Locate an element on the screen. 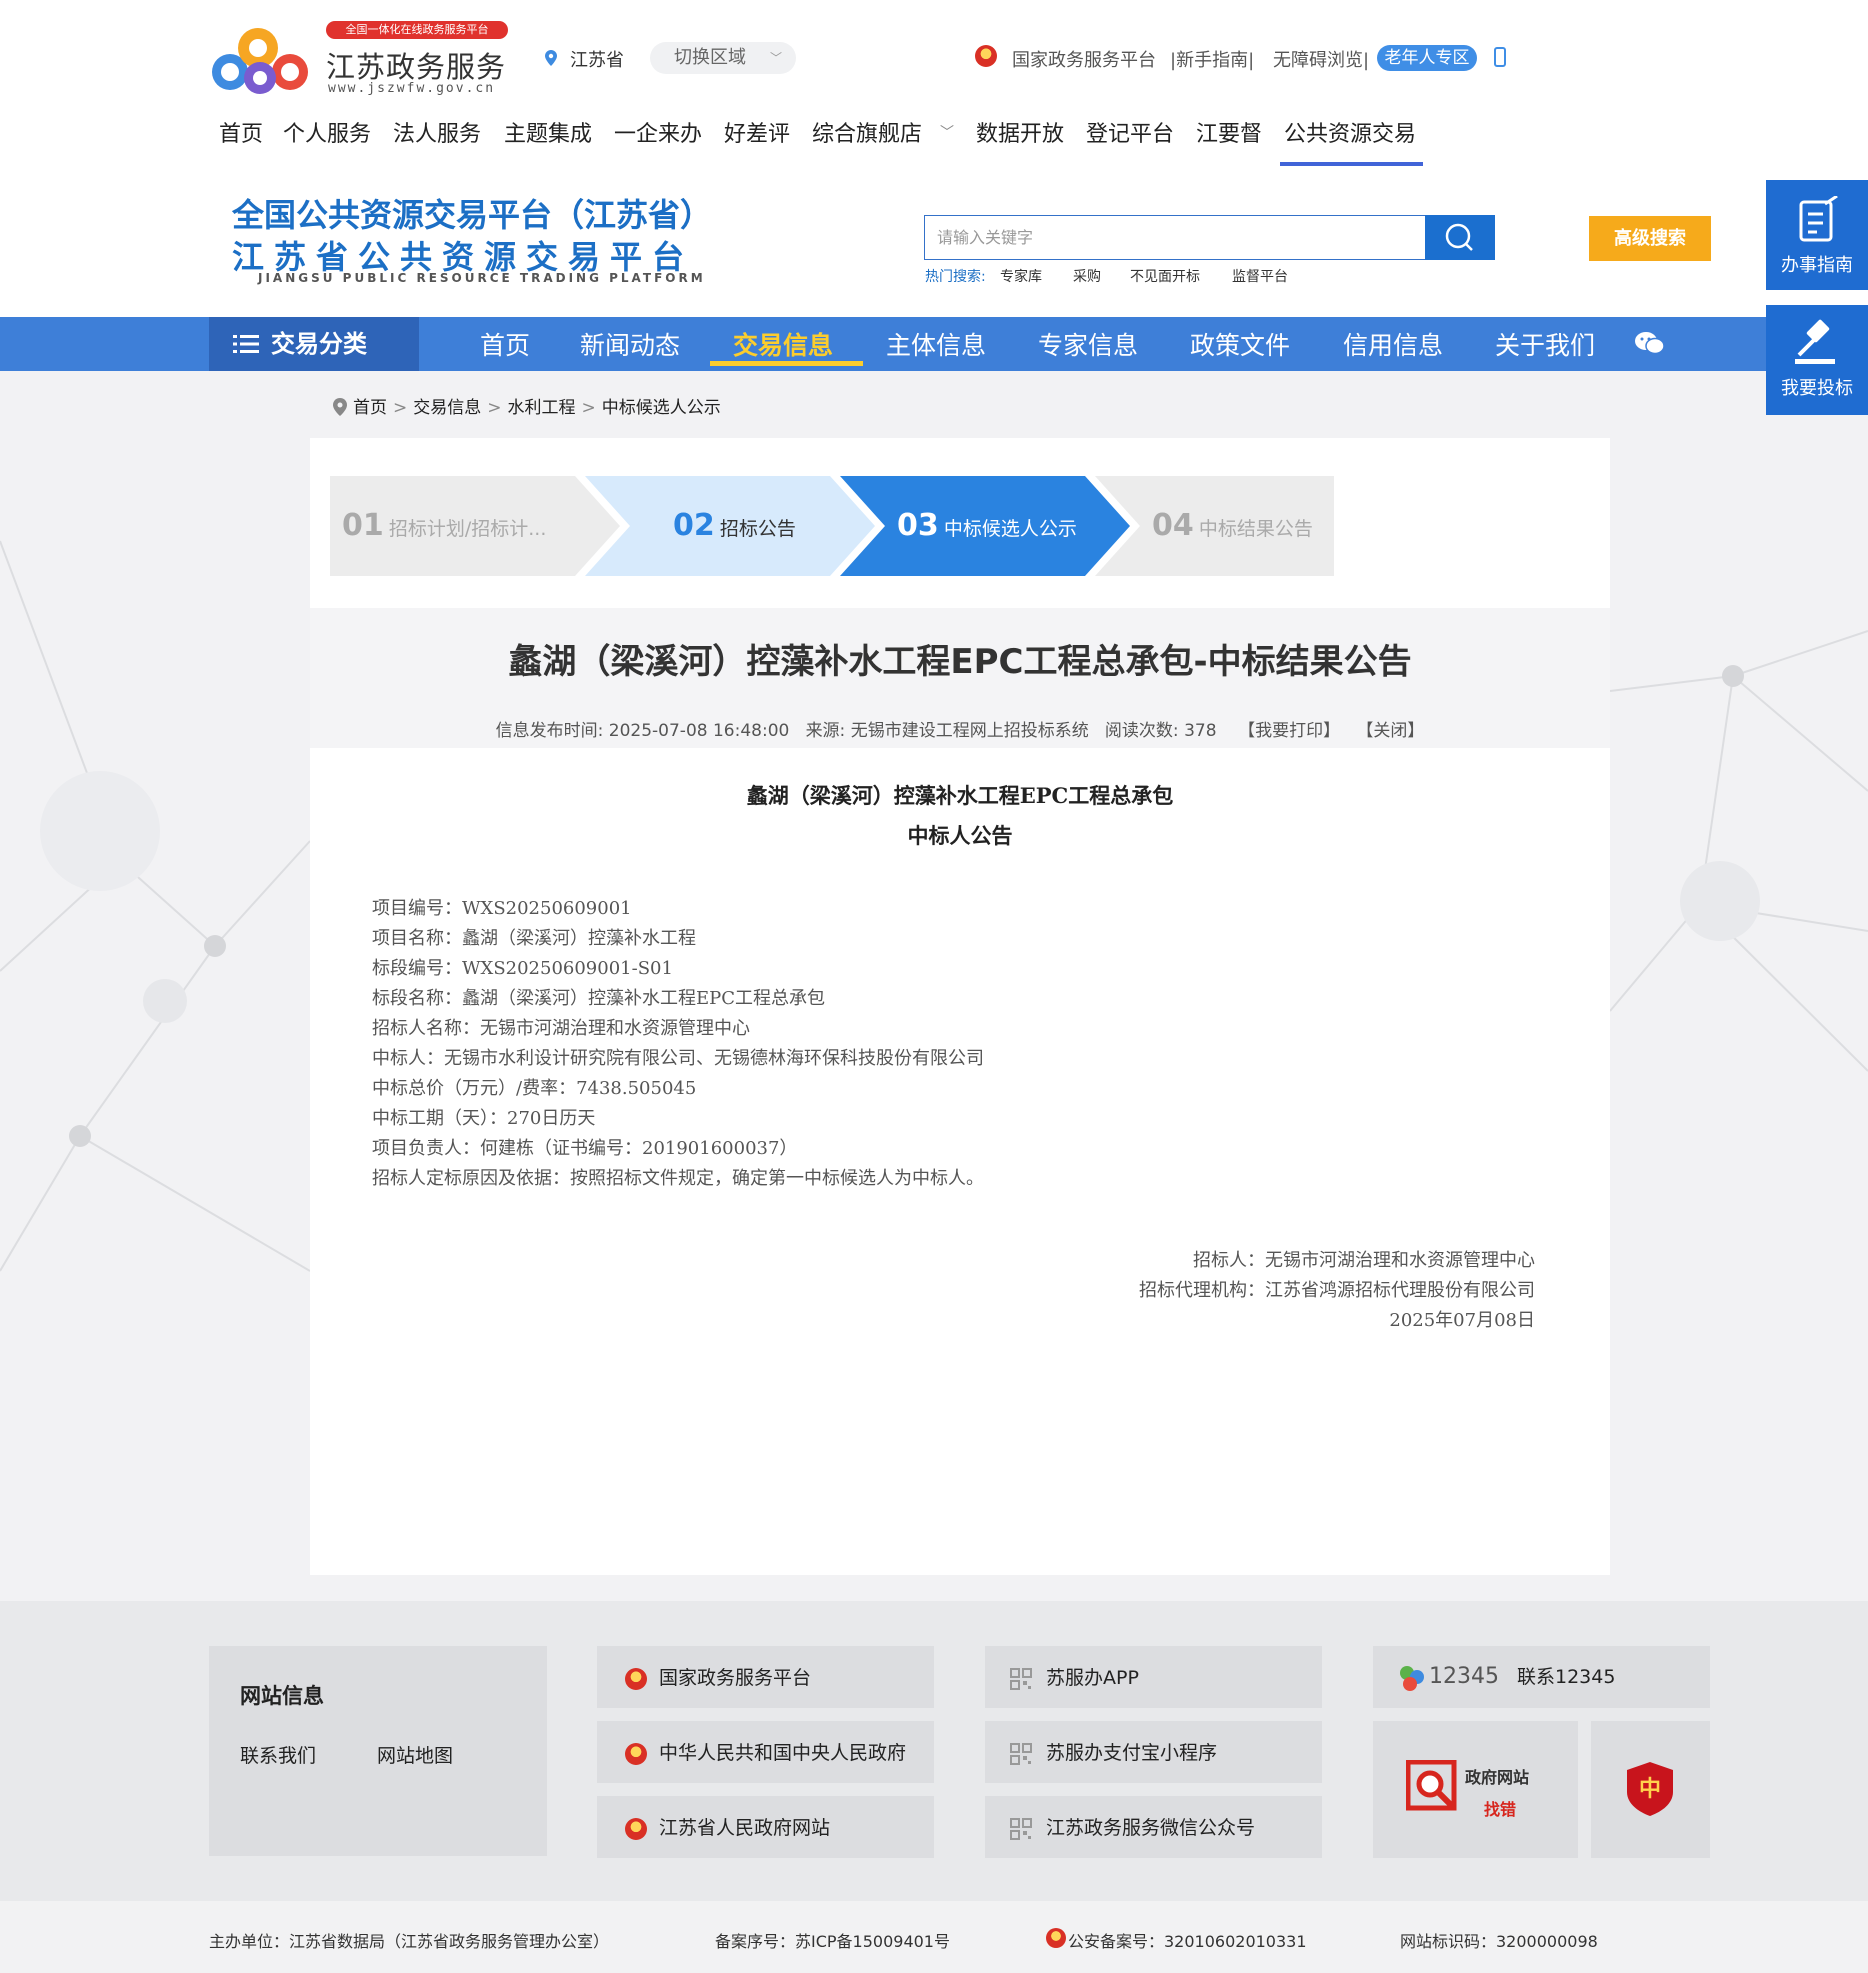 The height and width of the screenshot is (1973, 1868). link-beginner-guide: |新手指南| is located at coordinates (1212, 59).